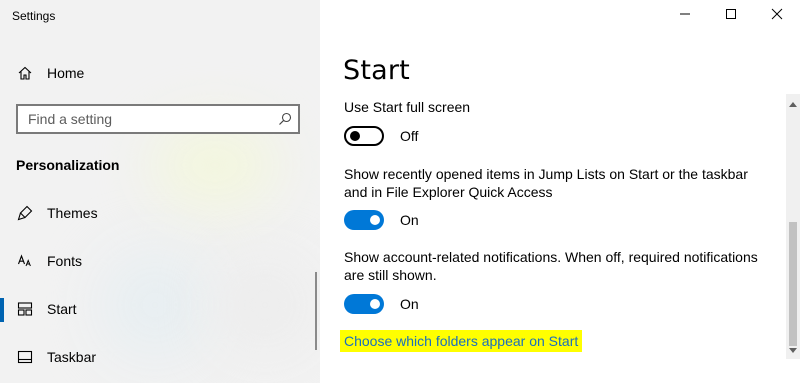 The height and width of the screenshot is (383, 800). Describe the element at coordinates (376, 70) in the screenshot. I see `page-title: Start` at that location.